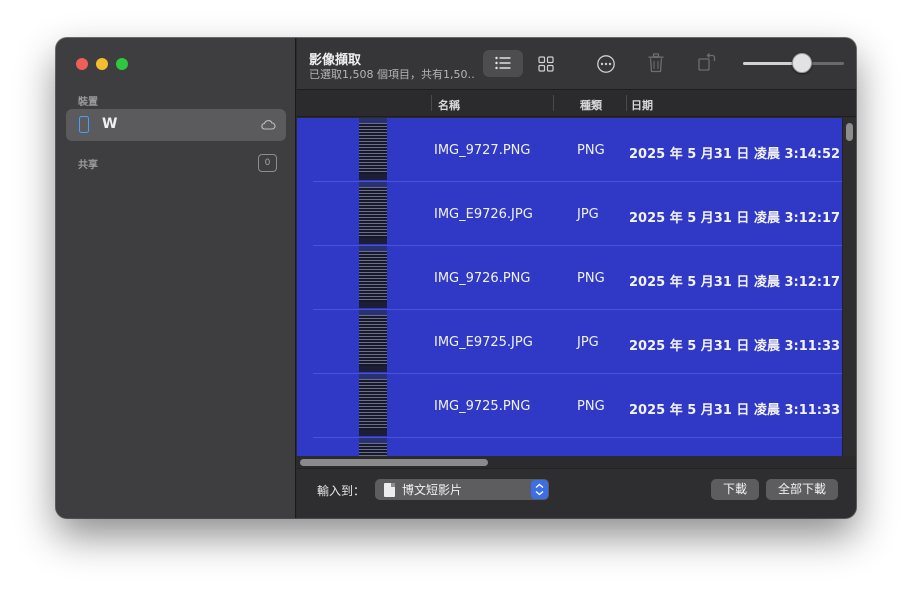 The width and height of the screenshot is (912, 592). I want to click on table-row, so click(569, 447).